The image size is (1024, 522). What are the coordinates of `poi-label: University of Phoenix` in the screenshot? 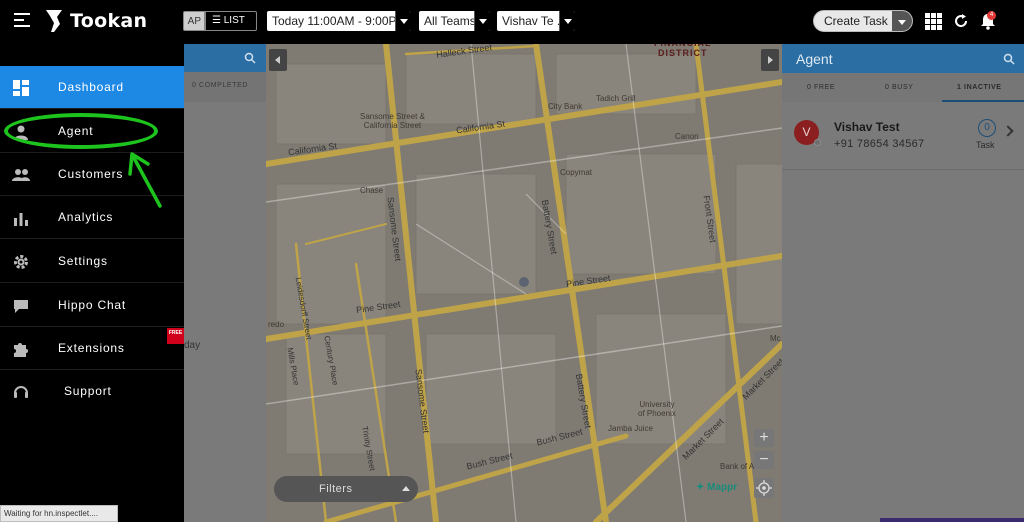 It's located at (657, 409).